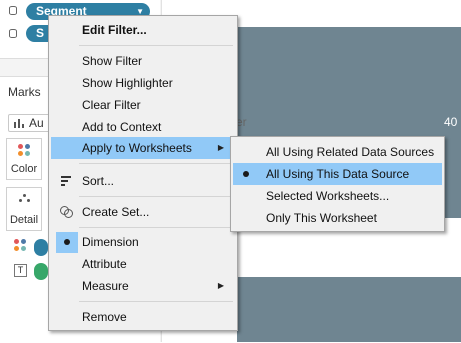  What do you see at coordinates (143, 286) in the screenshot?
I see `menu-item-measure: Measure ▶` at bounding box center [143, 286].